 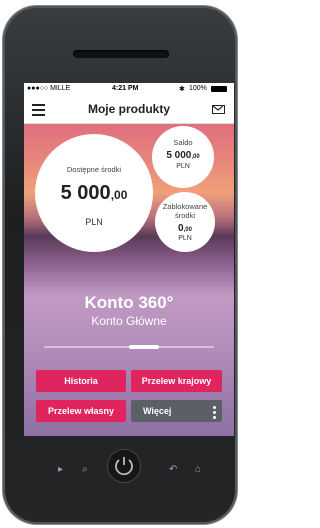 I want to click on mail-icon, so click(x=218, y=109).